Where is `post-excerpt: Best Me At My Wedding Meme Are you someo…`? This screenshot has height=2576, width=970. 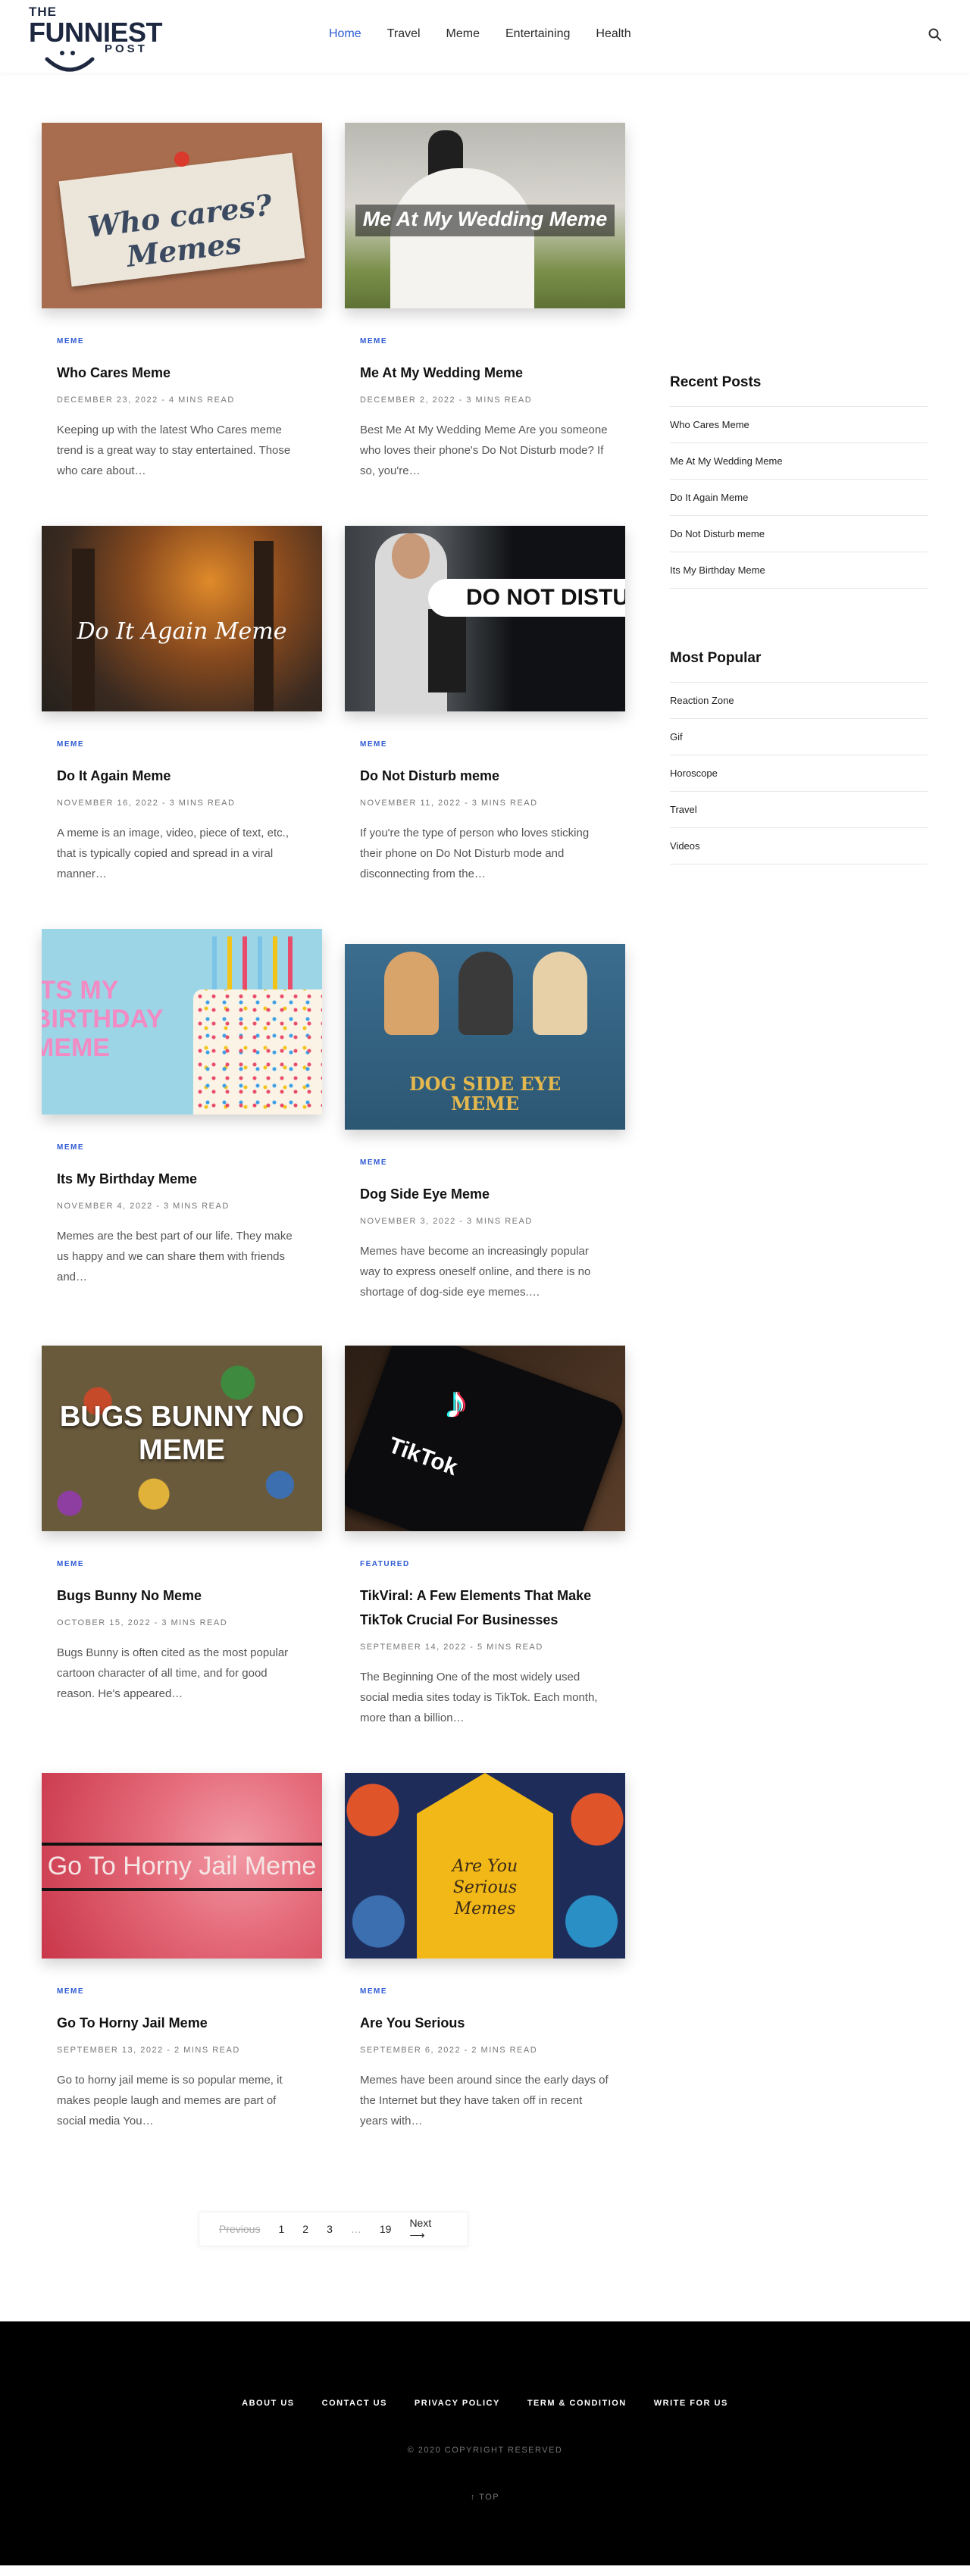 post-excerpt: Best Me At My Wedding Meme Are you someo… is located at coordinates (484, 451).